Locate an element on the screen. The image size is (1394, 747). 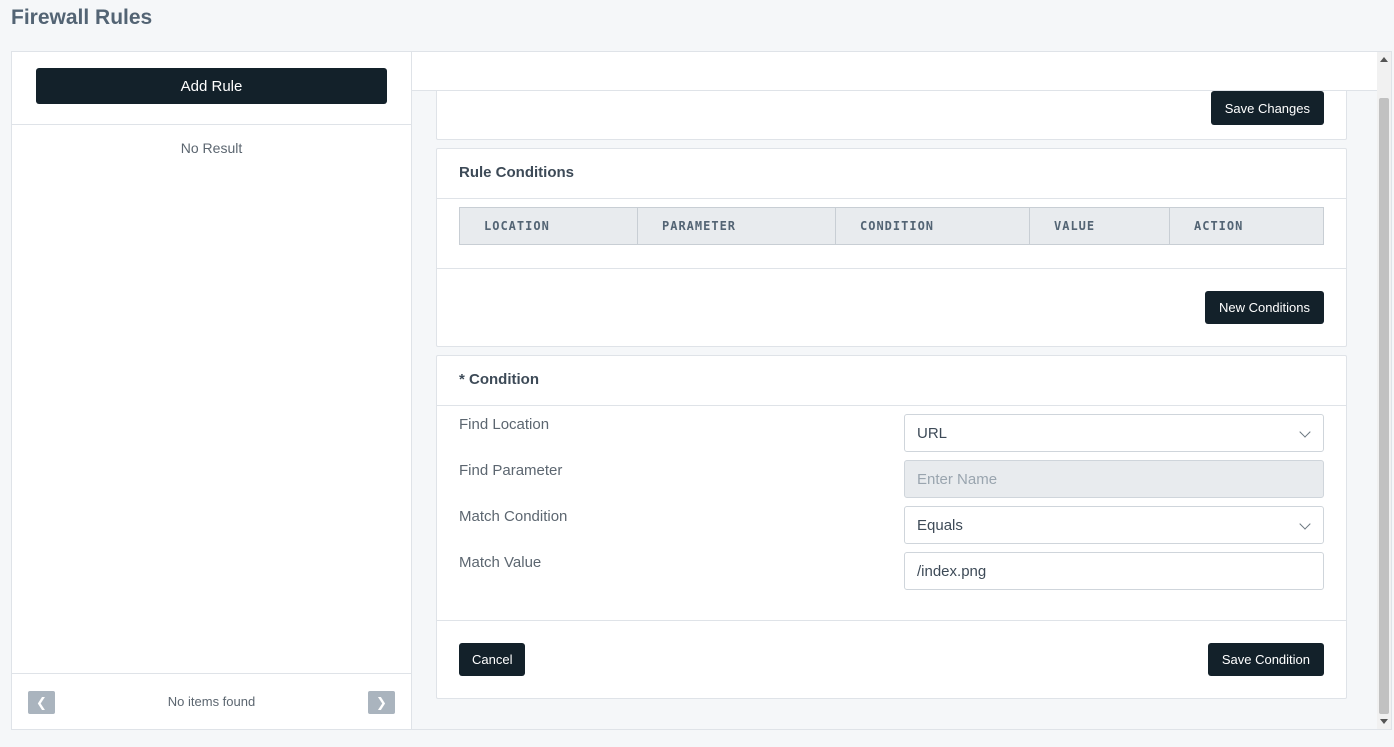
match-condition-select: Equals is located at coordinates (1114, 525).